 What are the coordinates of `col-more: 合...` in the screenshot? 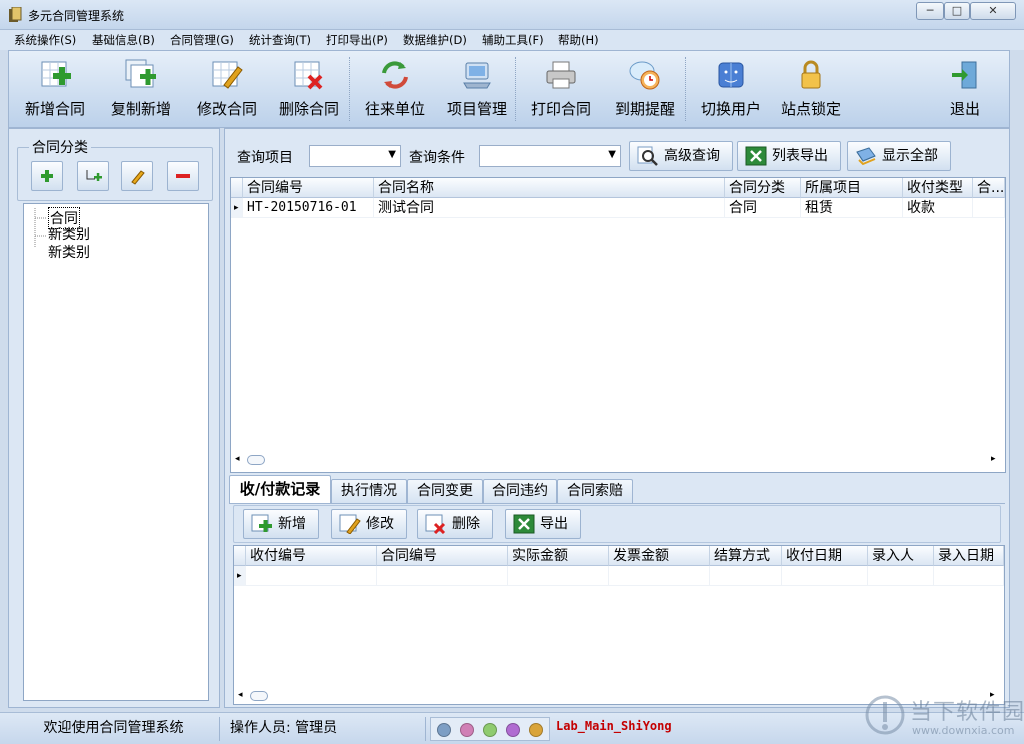 It's located at (989, 188).